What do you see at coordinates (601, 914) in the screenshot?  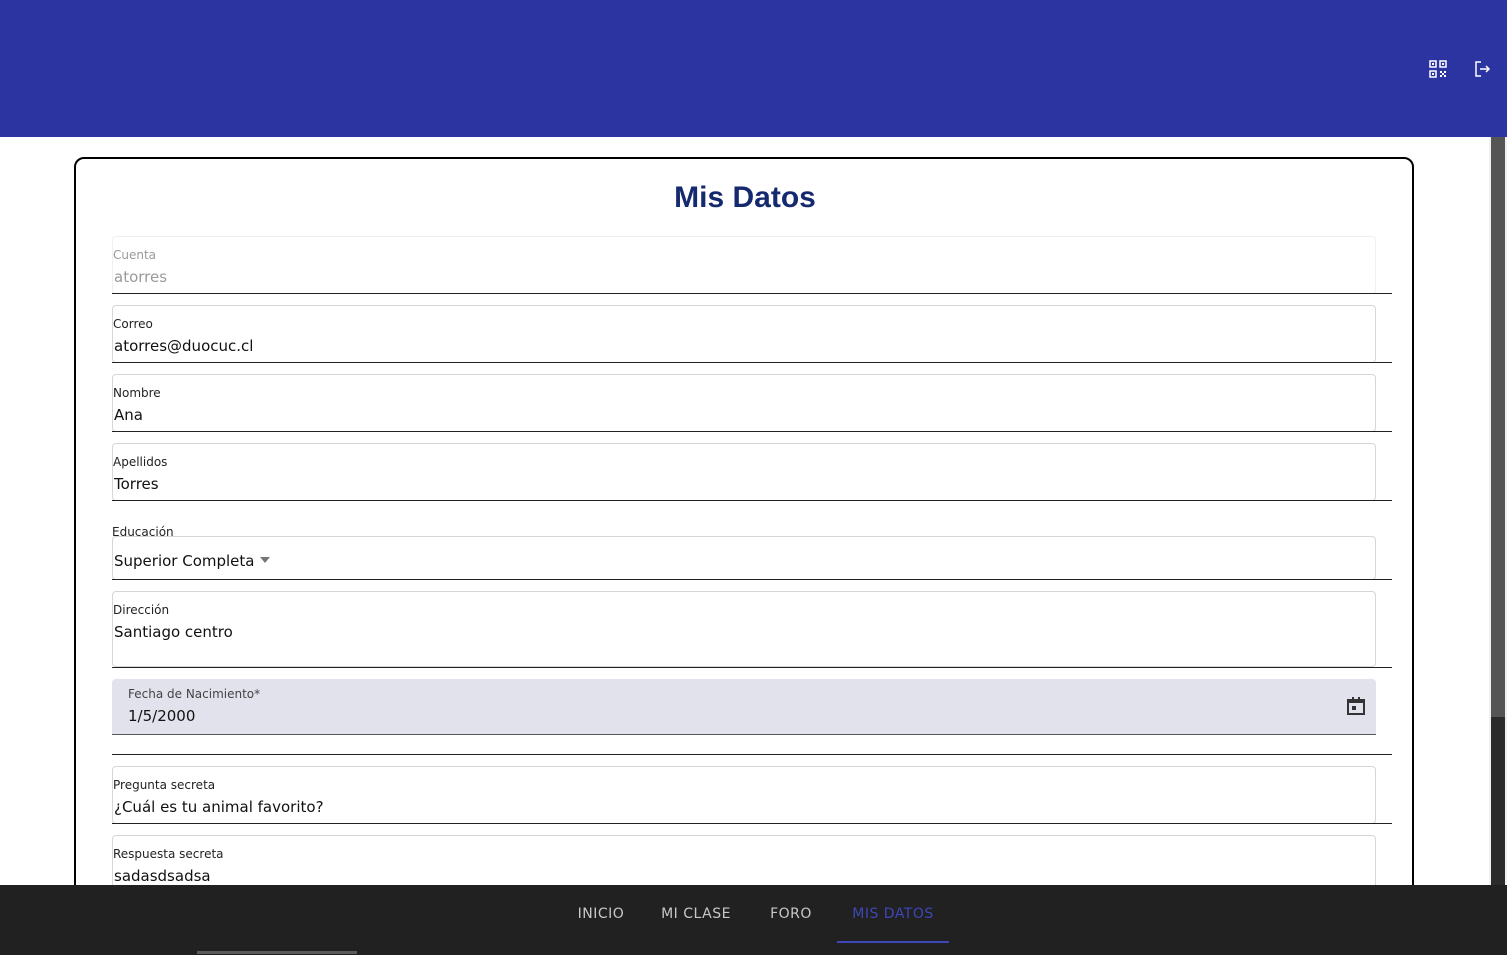 I see `tab-inicio: INICIO` at bounding box center [601, 914].